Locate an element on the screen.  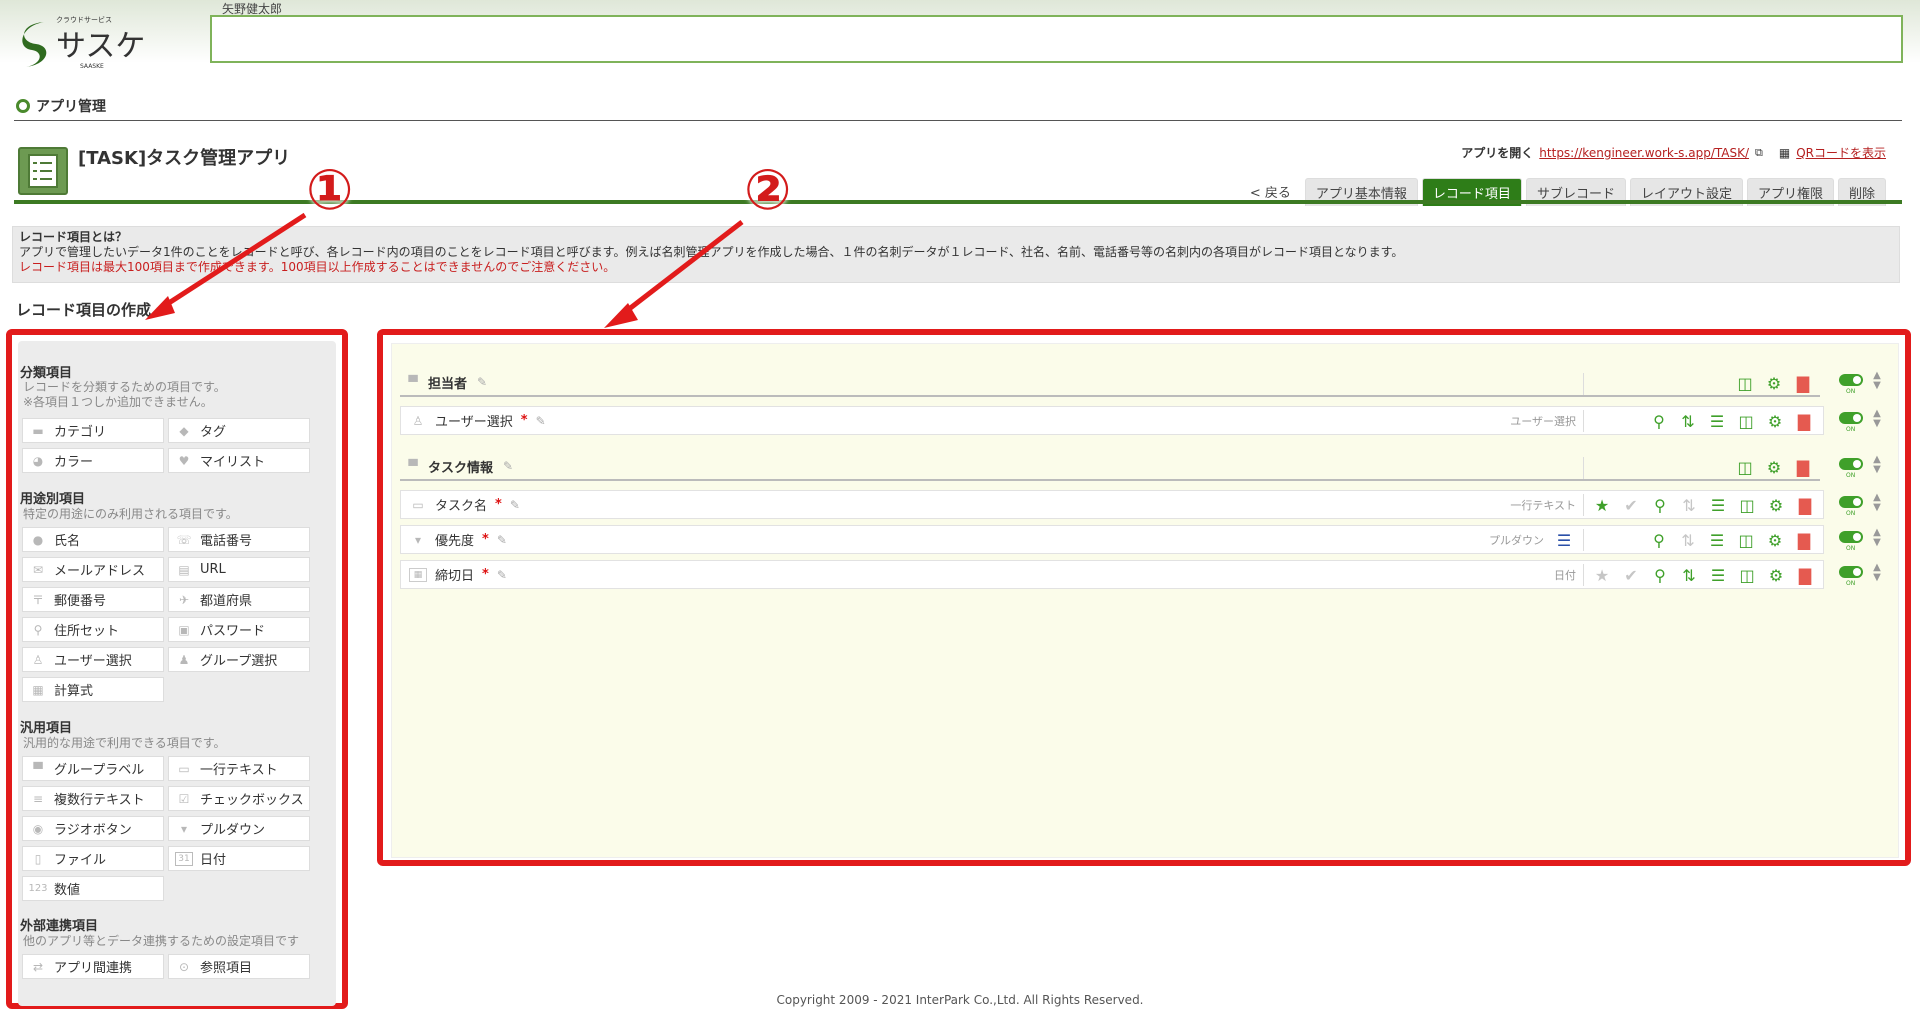
palette-item-color: ◕ カラー is located at coordinates (93, 460).